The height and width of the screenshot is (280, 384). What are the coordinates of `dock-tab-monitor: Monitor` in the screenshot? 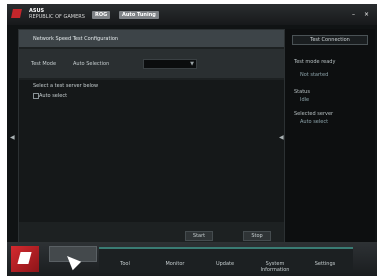 It's located at (175, 264).